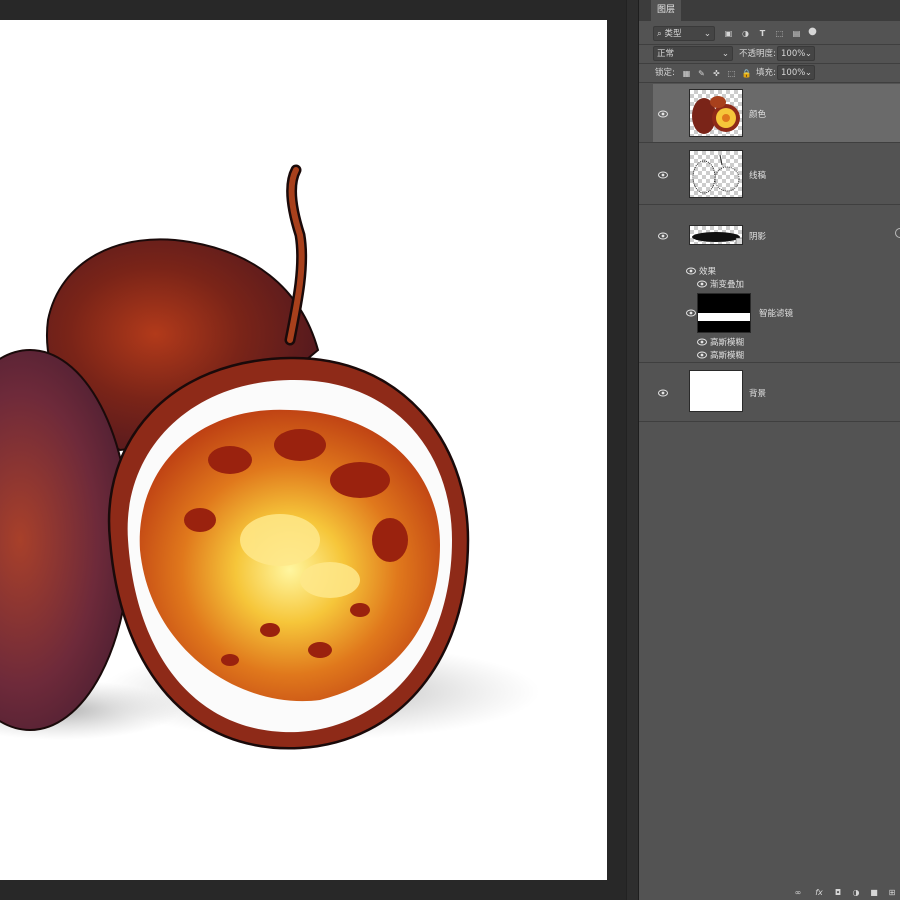  What do you see at coordinates (819, 893) in the screenshot?
I see `fx-icon: fx` at bounding box center [819, 893].